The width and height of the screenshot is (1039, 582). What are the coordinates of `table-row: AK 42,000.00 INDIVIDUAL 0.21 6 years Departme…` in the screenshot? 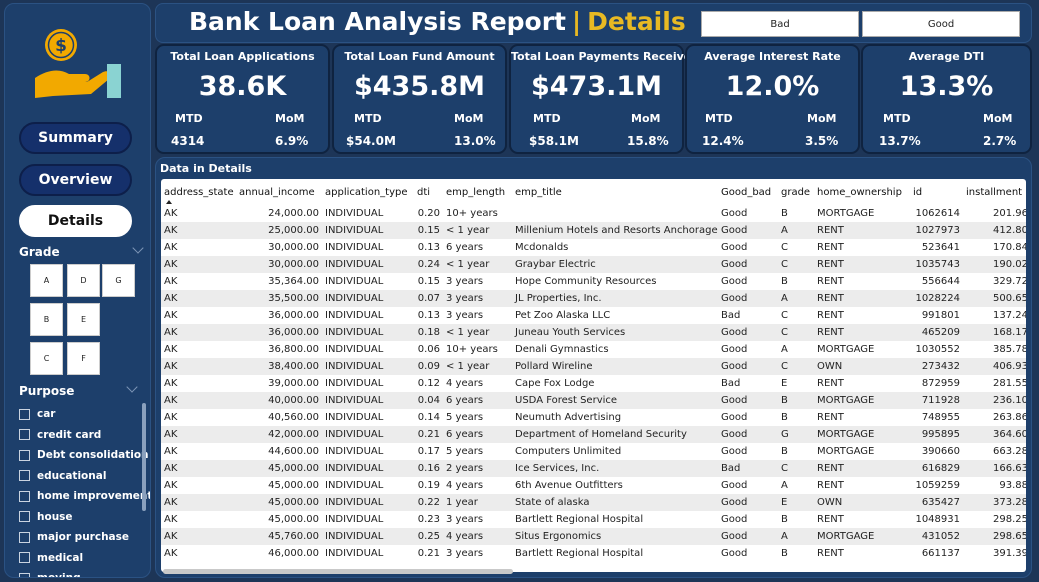 It's located at (593, 434).